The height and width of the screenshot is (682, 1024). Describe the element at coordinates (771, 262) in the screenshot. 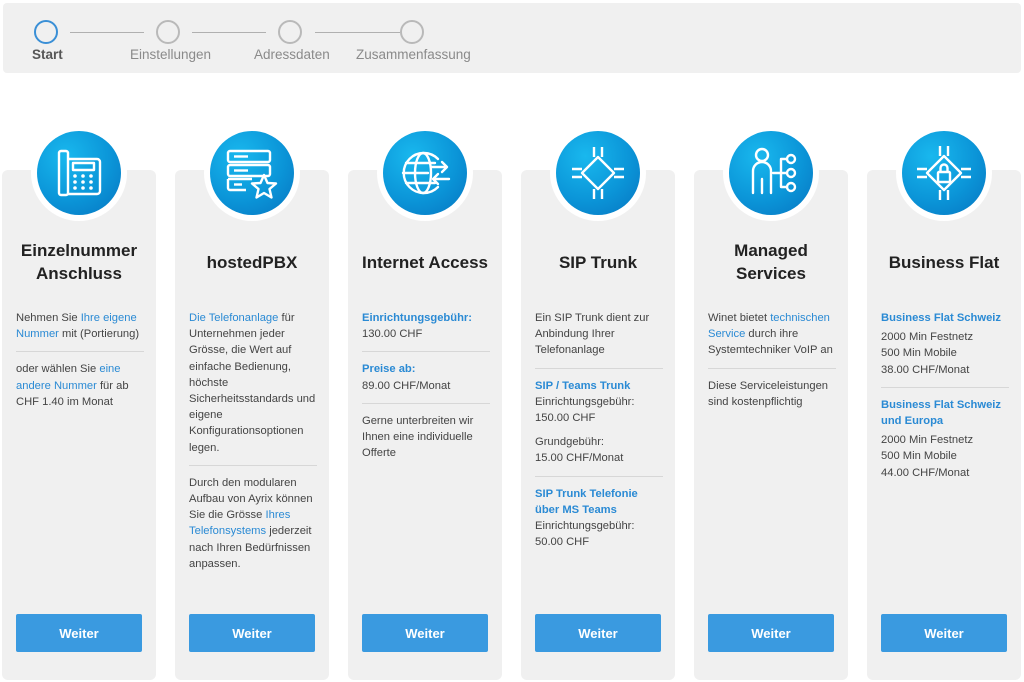

I see `card-title: Managed Services` at that location.